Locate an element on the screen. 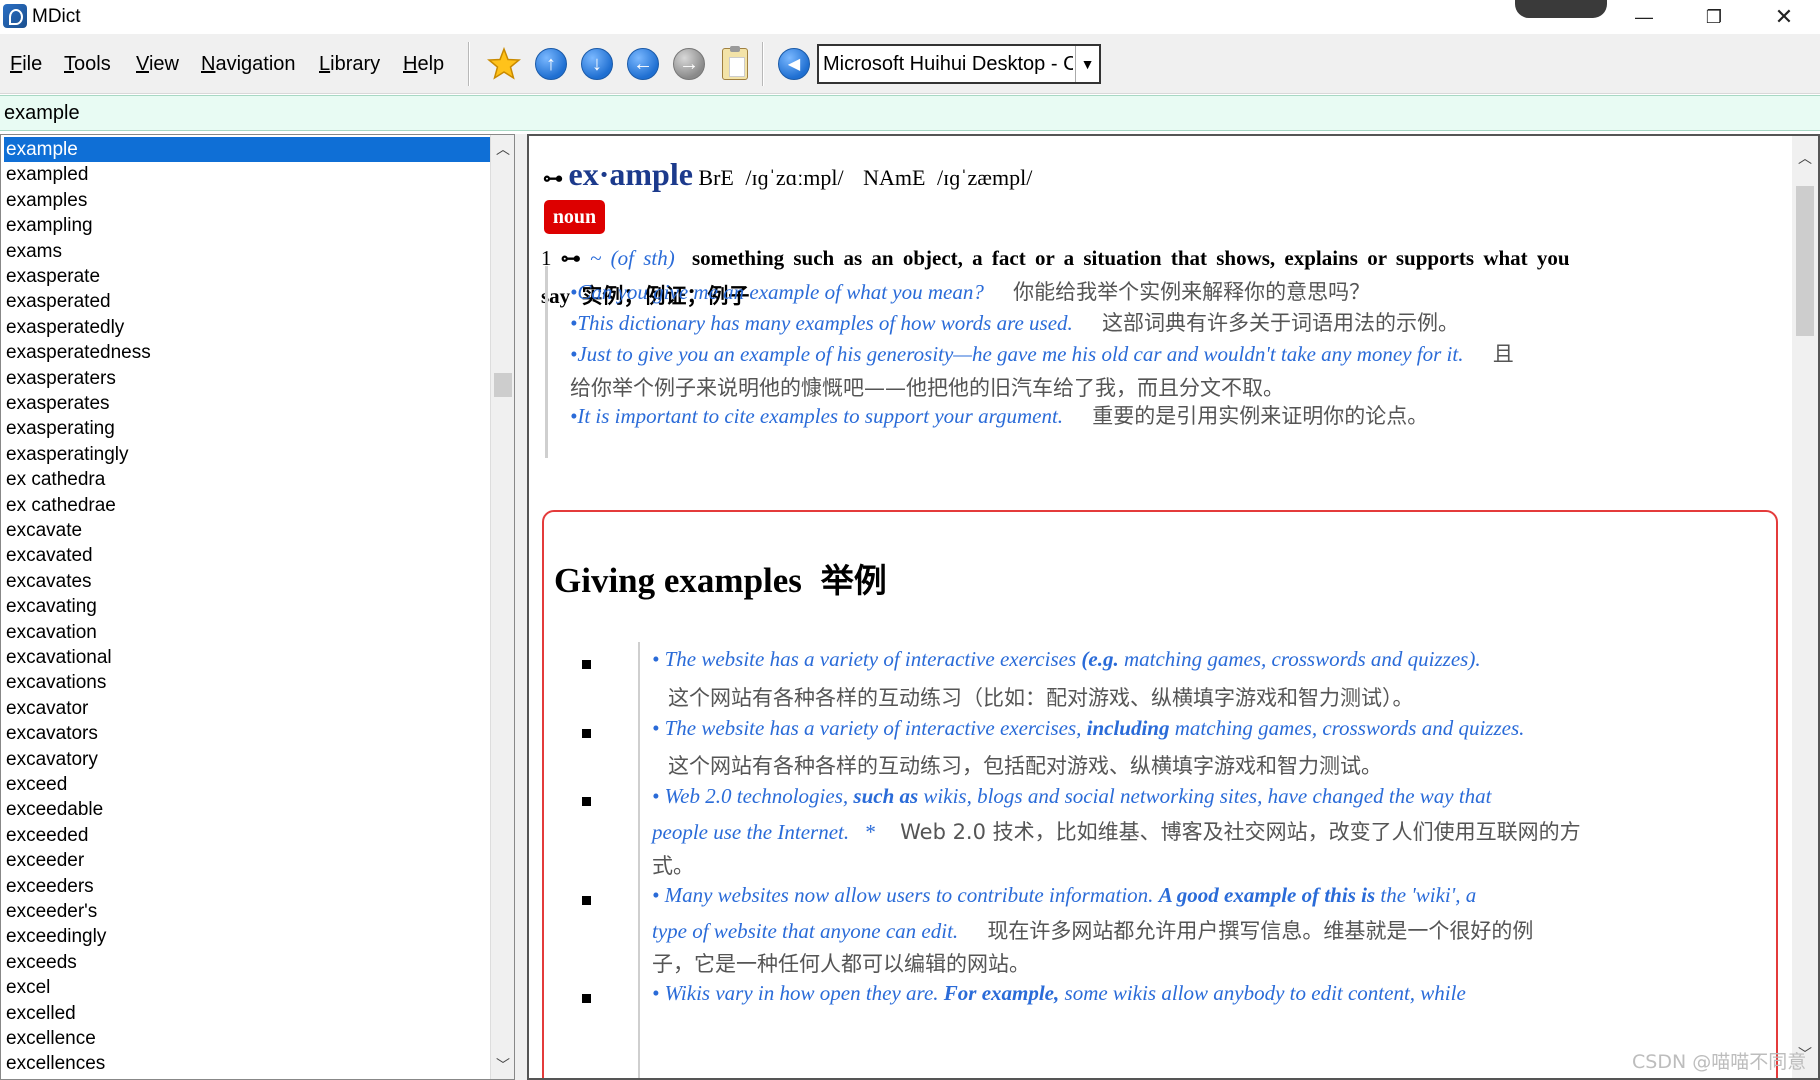 The image size is (1820, 1080). voice-select: Microsoft Huihui Desktop - C ▼ is located at coordinates (959, 64).